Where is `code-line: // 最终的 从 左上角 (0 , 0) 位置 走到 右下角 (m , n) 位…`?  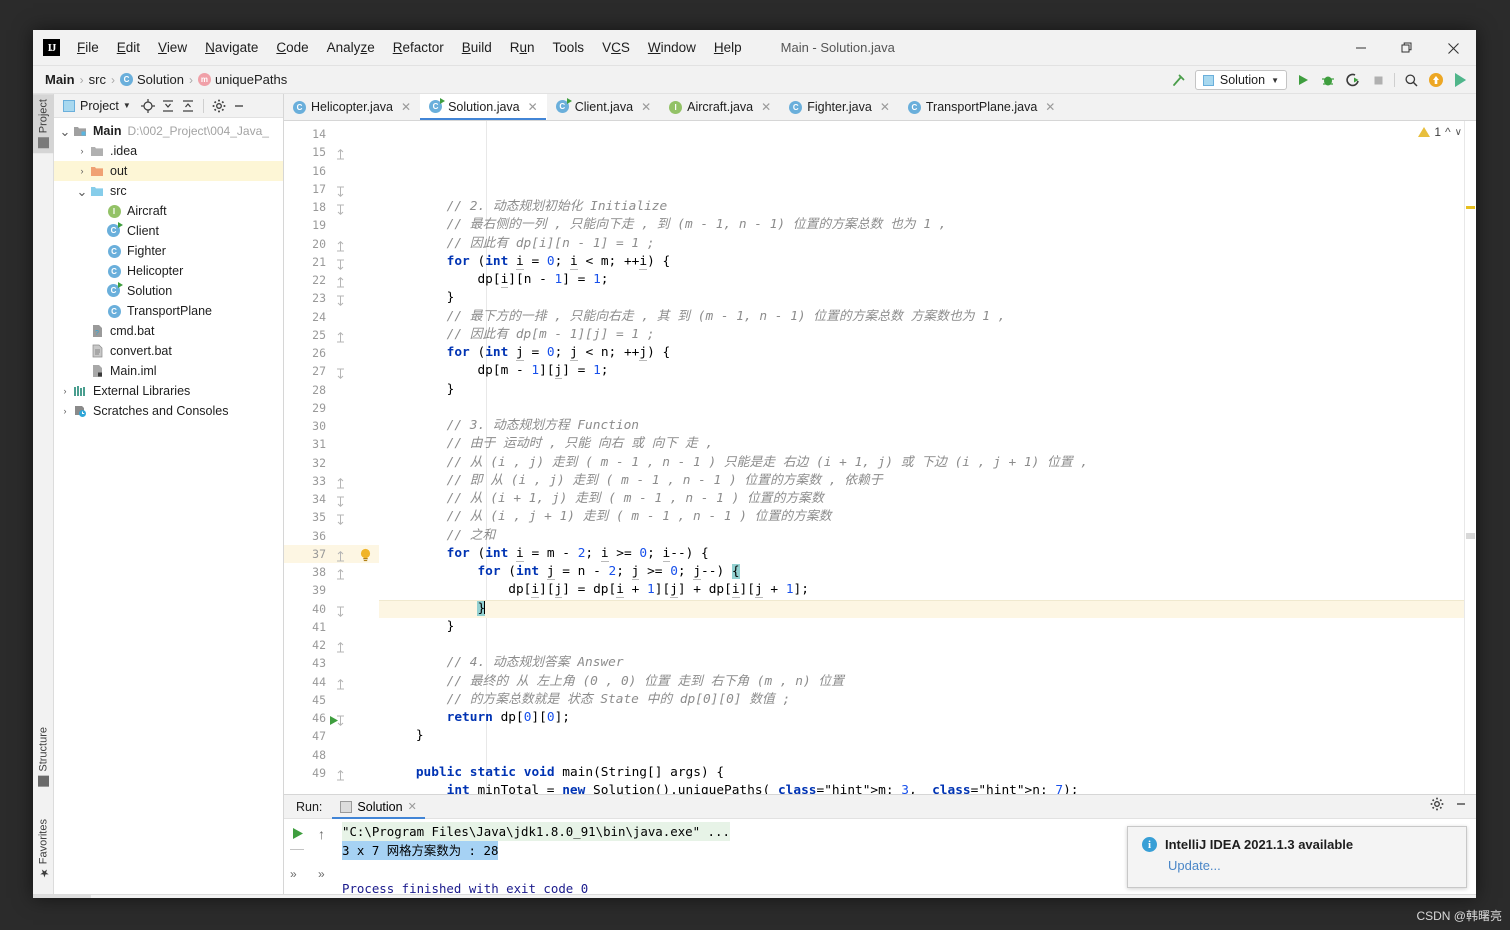
code-line: // 最终的 从 左上角 (0 , 0) 位置 走到 右下角 (m , n) 位… is located at coordinates (927, 682).